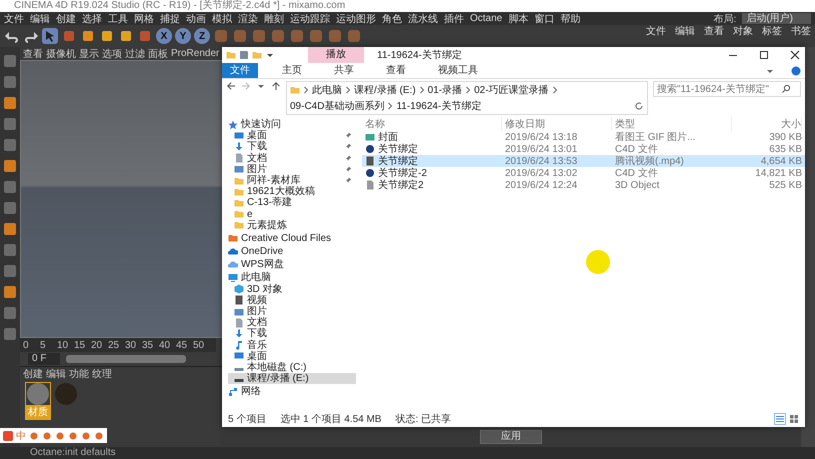 This screenshot has height=459, width=815. Describe the element at coordinates (458, 70) in the screenshot. I see `ribbon-tab: 视频工具` at that location.